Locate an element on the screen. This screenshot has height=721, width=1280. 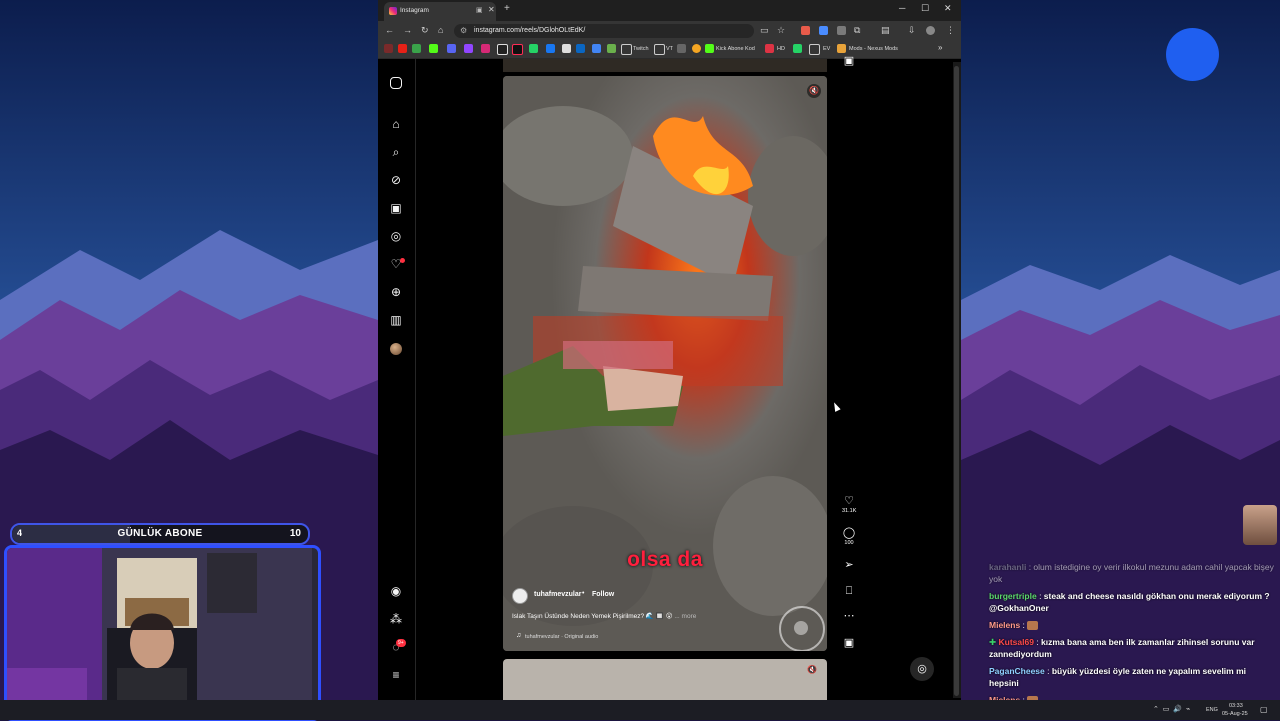
bookmark-ev: EV is located at coordinates (826, 49).